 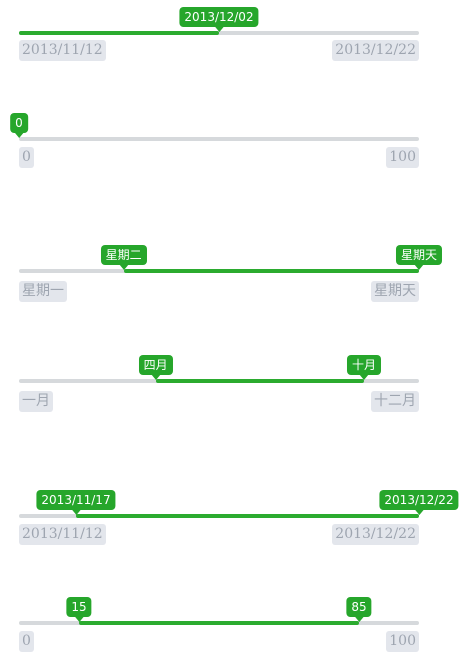 I want to click on slider-handle-from: 2013/11/17, so click(x=76, y=502).